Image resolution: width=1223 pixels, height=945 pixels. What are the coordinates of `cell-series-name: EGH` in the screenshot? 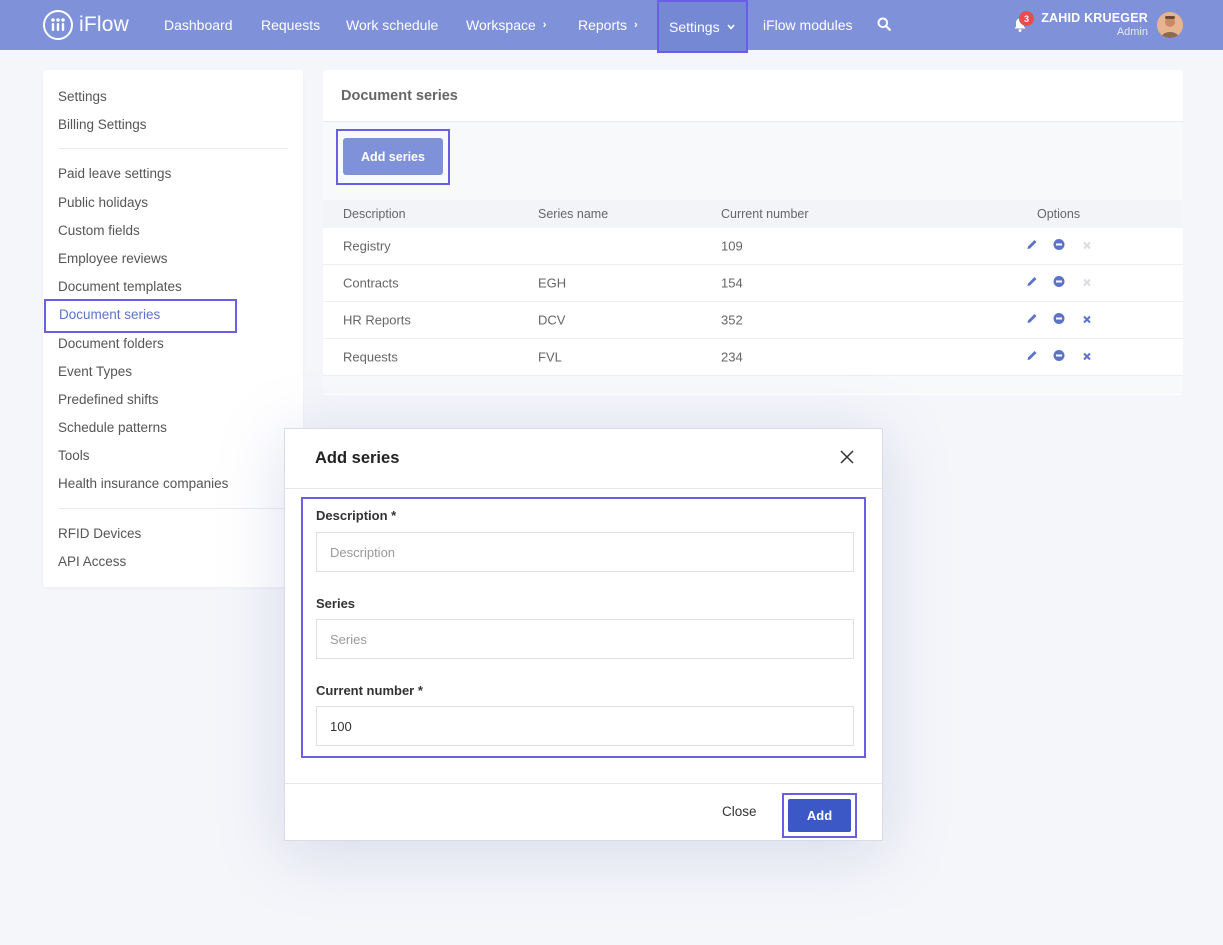 It's located at (552, 283).